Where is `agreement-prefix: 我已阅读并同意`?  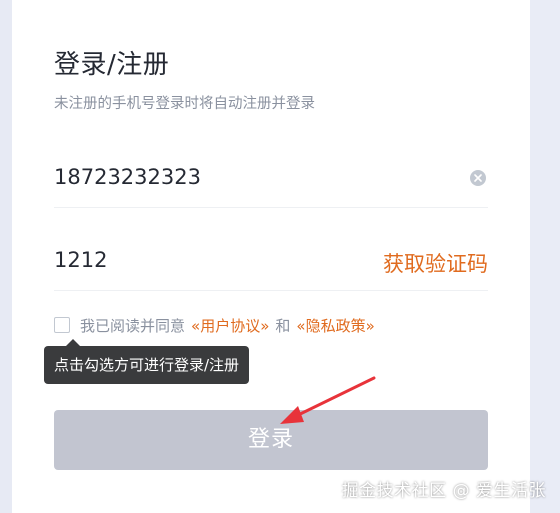
agreement-prefix: 我已阅读并同意 is located at coordinates (133, 325).